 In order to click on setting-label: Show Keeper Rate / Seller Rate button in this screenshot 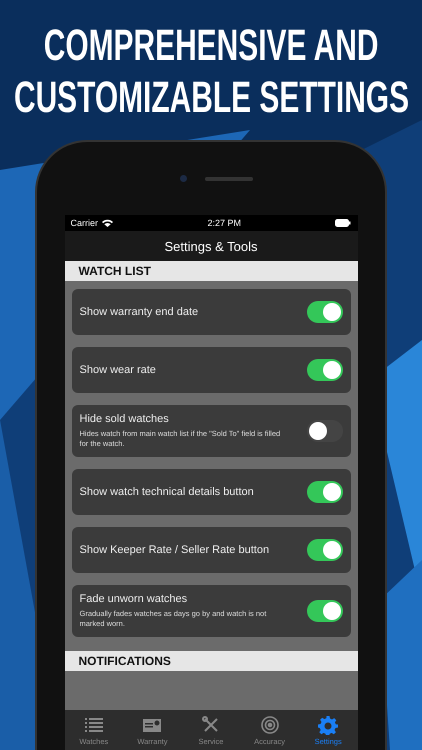, I will do `click(175, 550)`.